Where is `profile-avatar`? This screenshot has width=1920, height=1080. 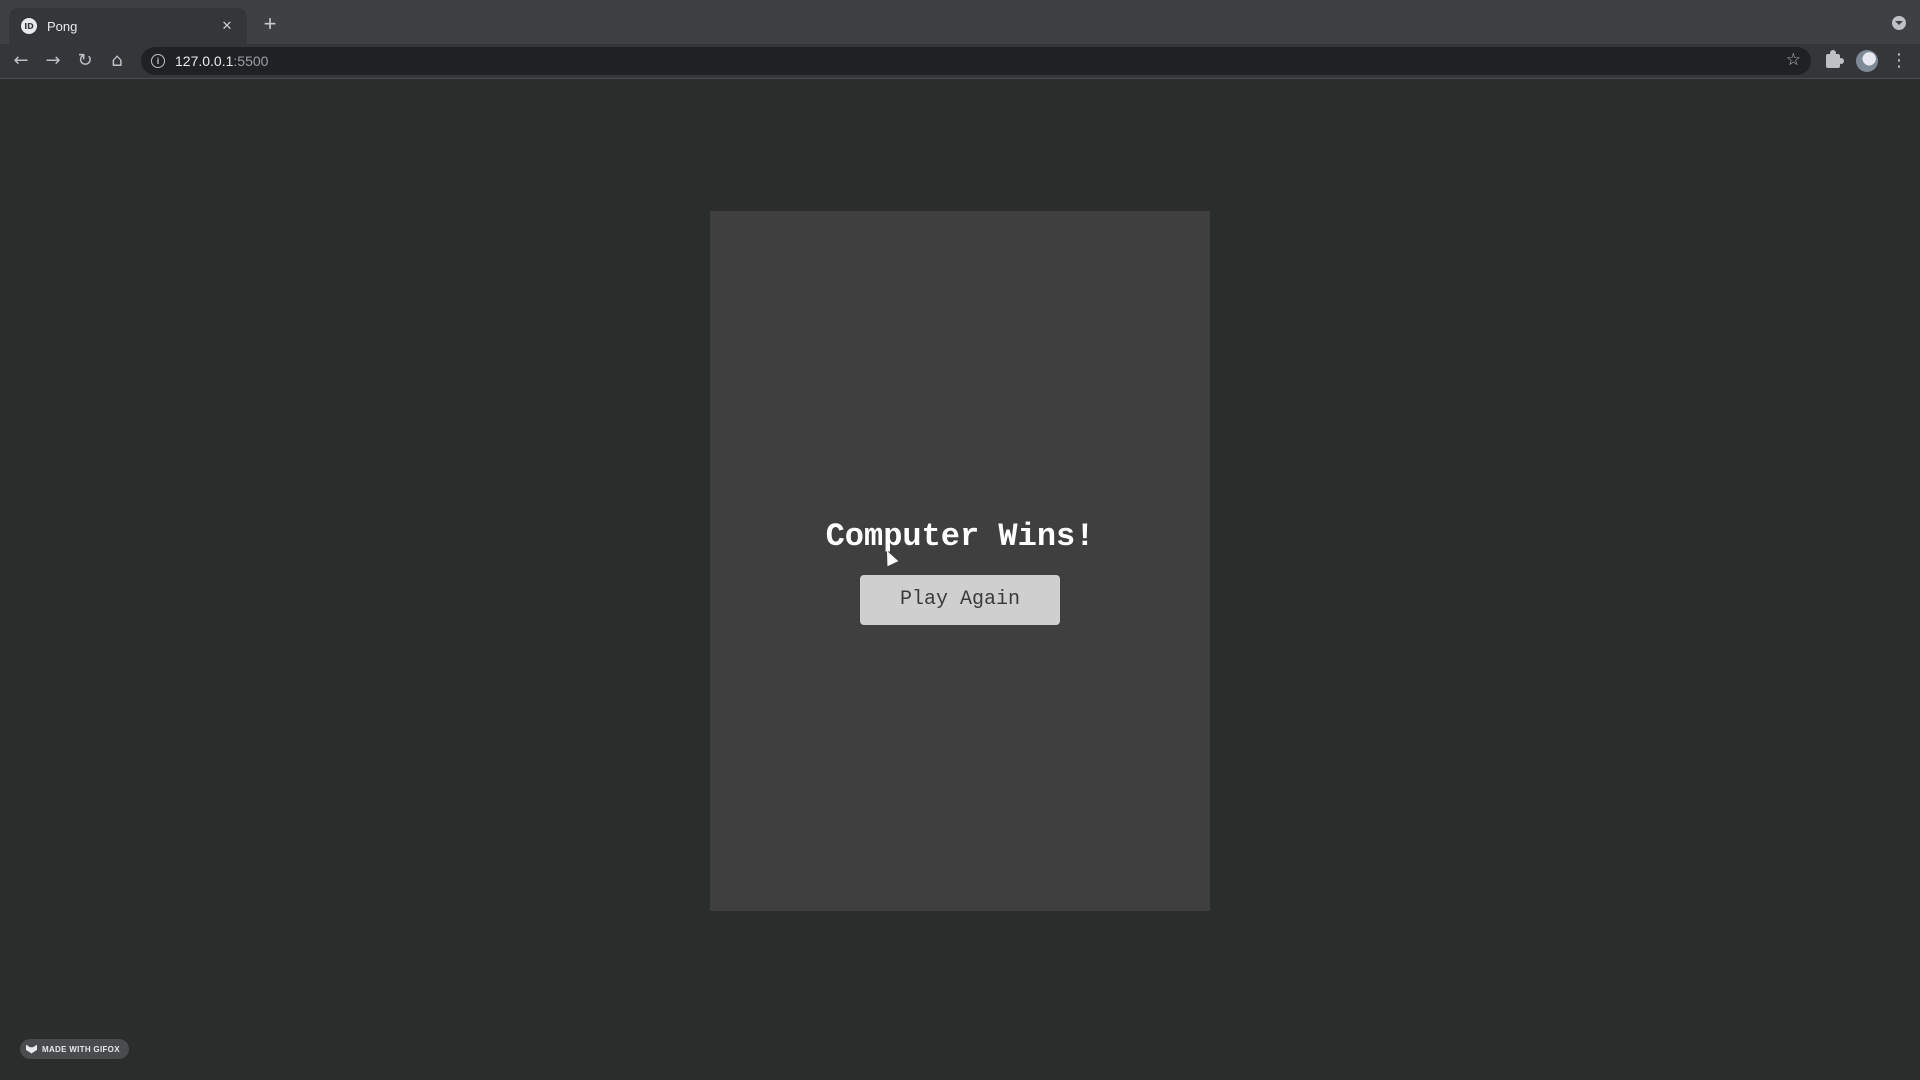
profile-avatar is located at coordinates (1867, 61).